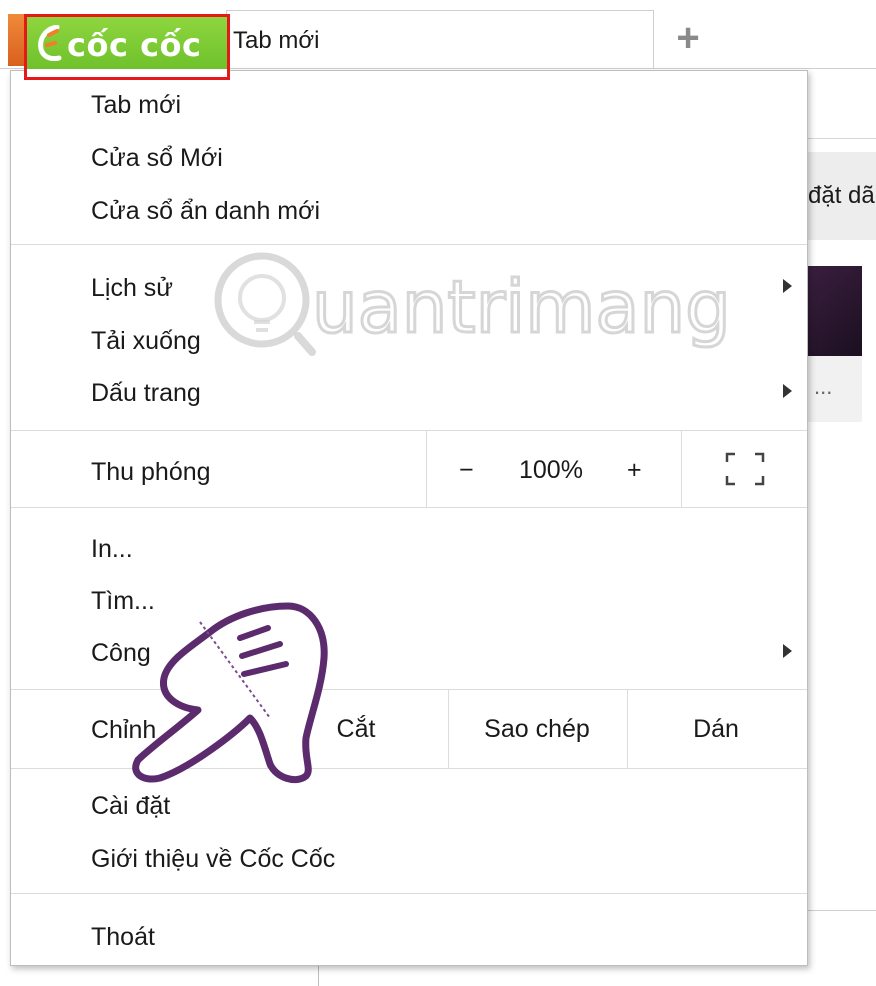 The width and height of the screenshot is (876, 986). I want to click on menu-item-settings: Cài đặt, so click(130, 806).